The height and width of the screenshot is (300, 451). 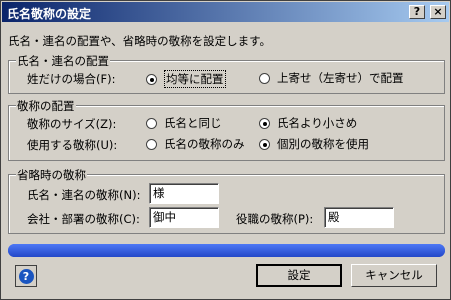 What do you see at coordinates (184, 193) in the screenshot?
I see `name-honorific-input: 様` at bounding box center [184, 193].